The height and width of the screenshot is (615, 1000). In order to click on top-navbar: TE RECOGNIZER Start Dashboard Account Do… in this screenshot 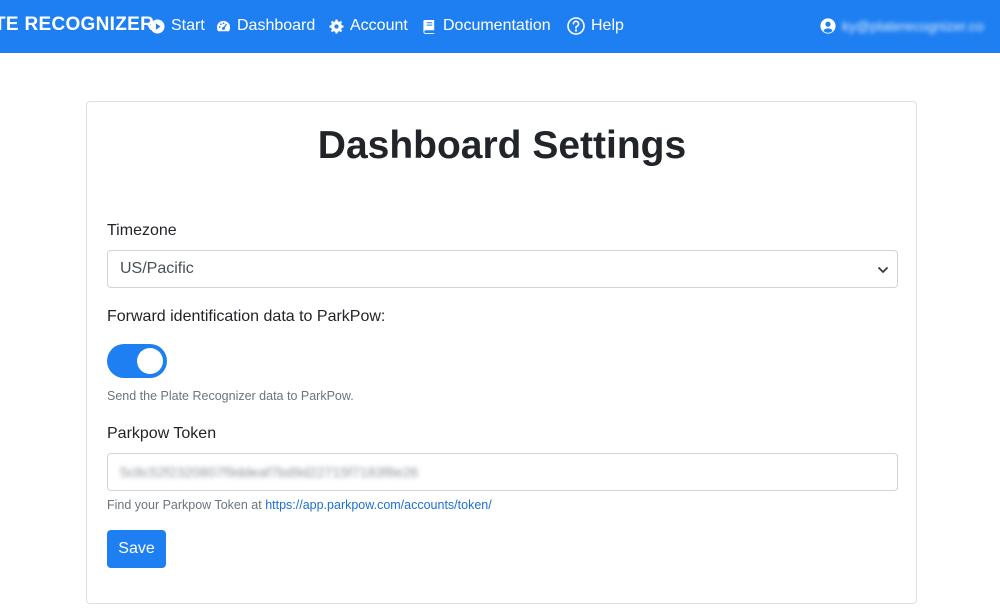, I will do `click(500, 26)`.